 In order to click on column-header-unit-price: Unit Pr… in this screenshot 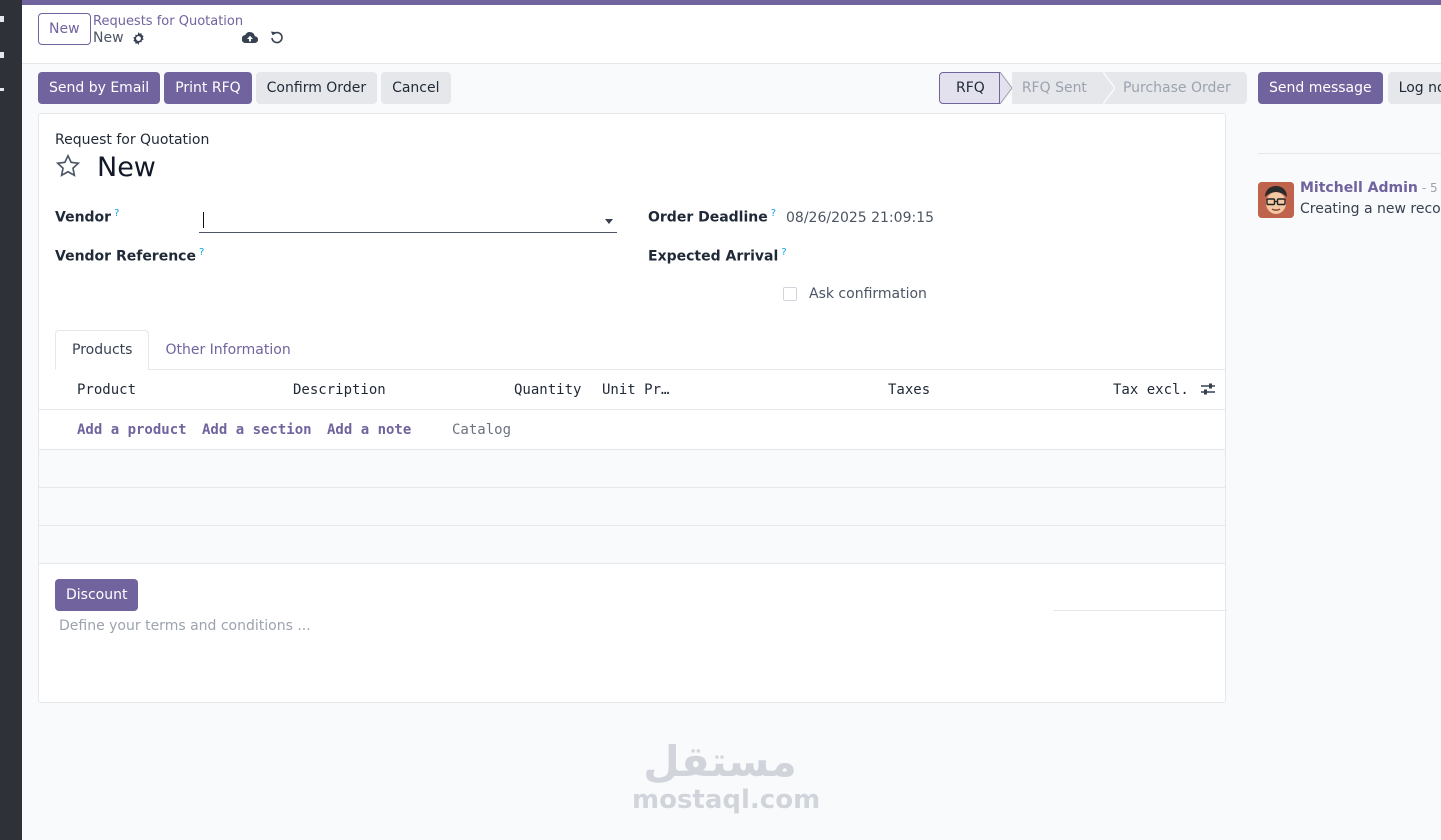, I will do `click(635, 390)`.